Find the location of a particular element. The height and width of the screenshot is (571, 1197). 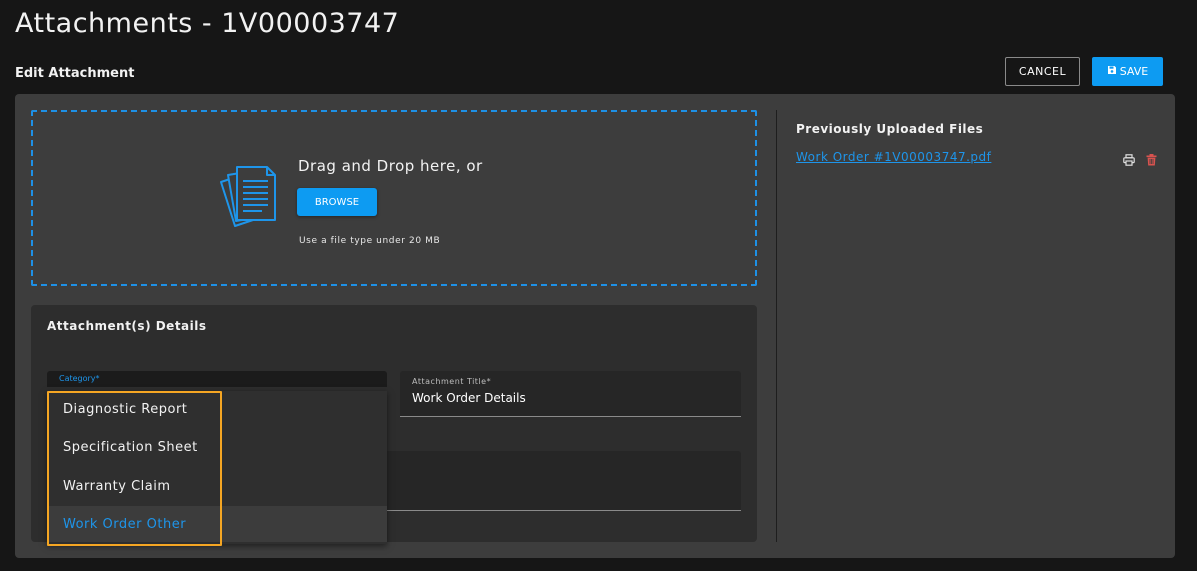

dropdown-option-warranty-claim: Warranty Claim is located at coordinates (217, 486).